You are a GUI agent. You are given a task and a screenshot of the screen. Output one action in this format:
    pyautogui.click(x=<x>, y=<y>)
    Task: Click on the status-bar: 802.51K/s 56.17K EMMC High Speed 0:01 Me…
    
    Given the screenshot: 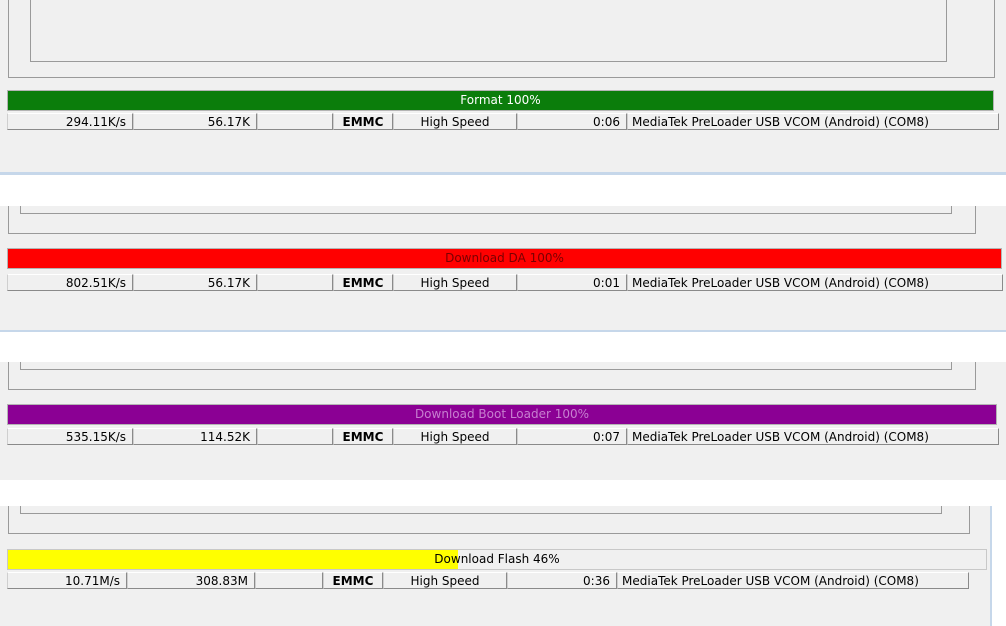 What is the action you would take?
    pyautogui.click(x=505, y=282)
    